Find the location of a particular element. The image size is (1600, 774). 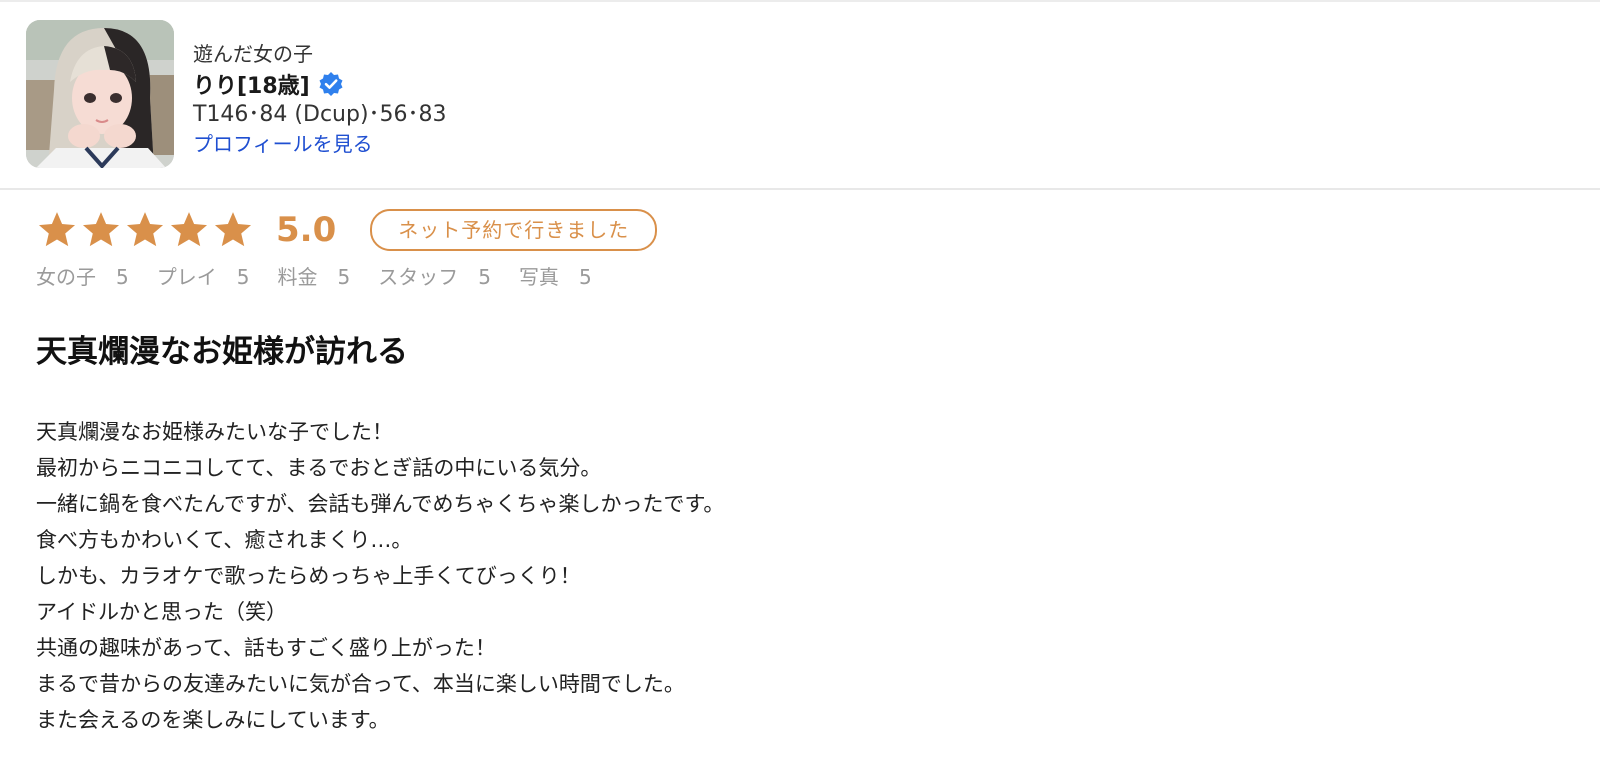

girl-name-row: りり[18歳] is located at coordinates (320, 84).